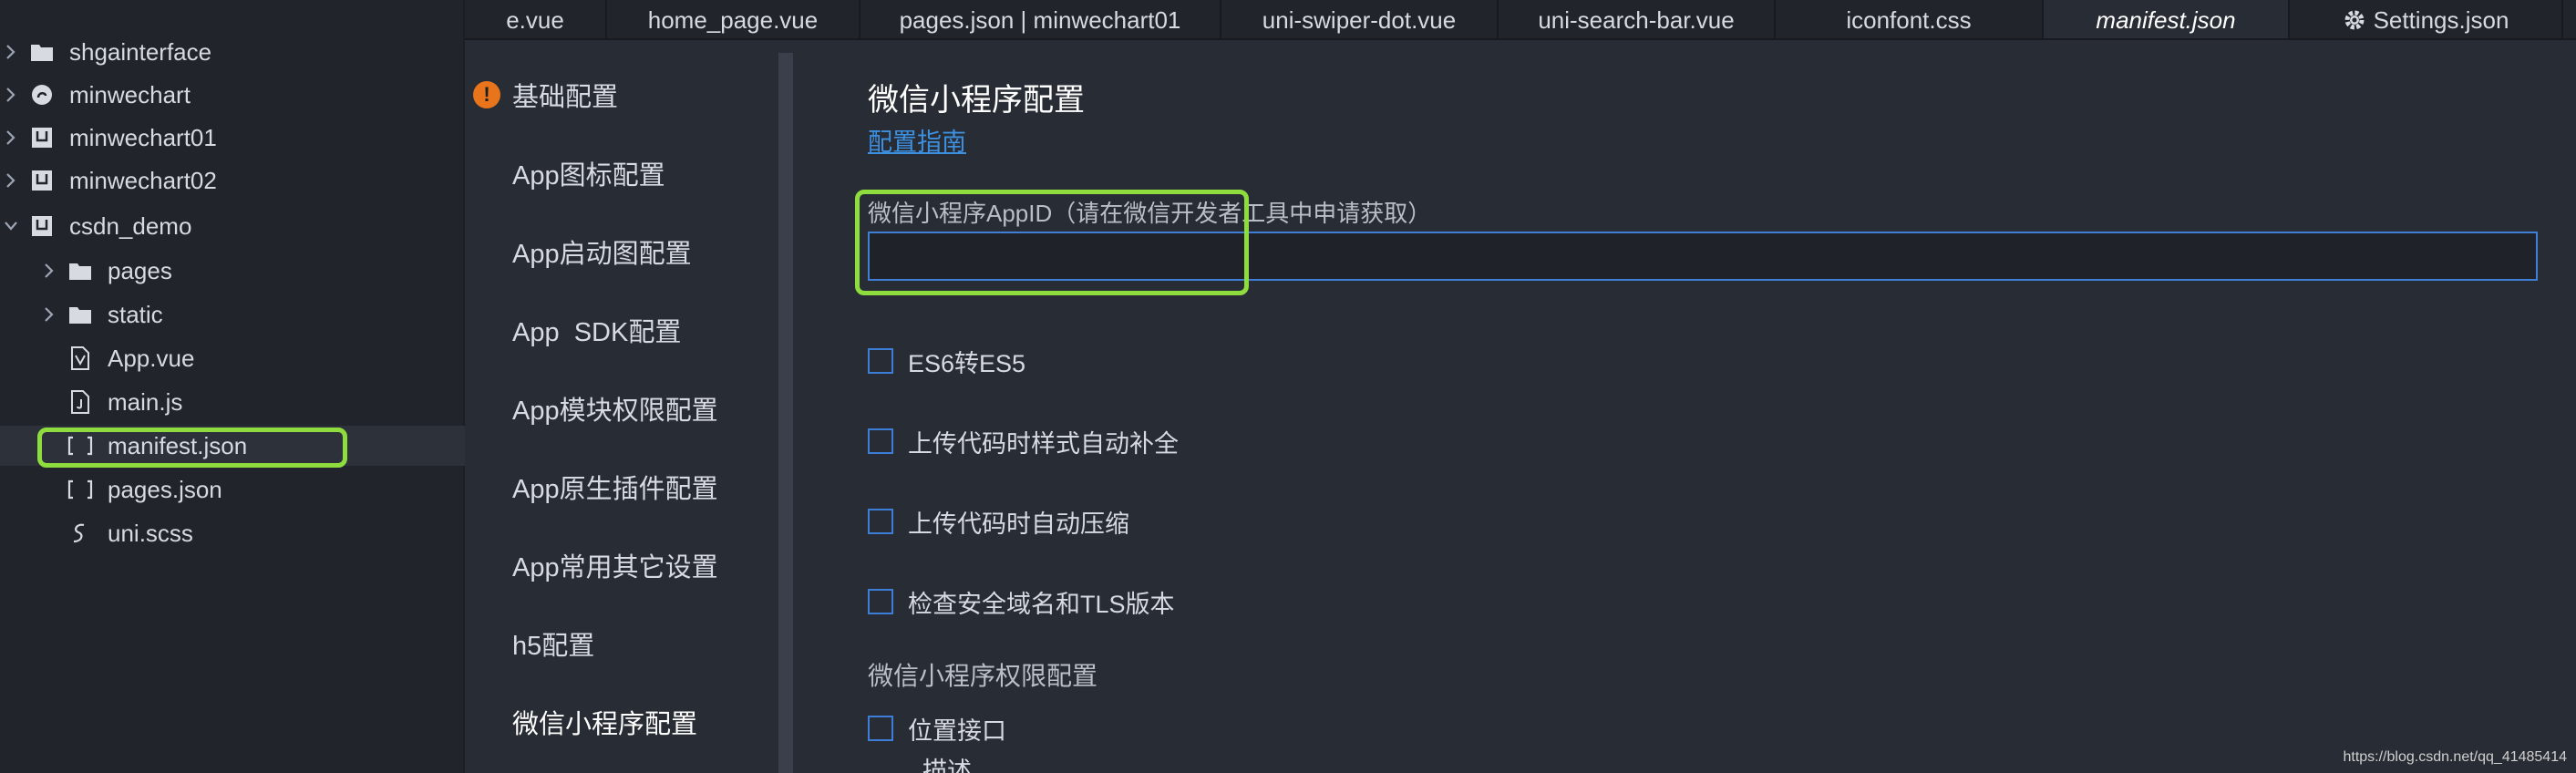  I want to click on permission-description-label: 描述, so click(947, 765).